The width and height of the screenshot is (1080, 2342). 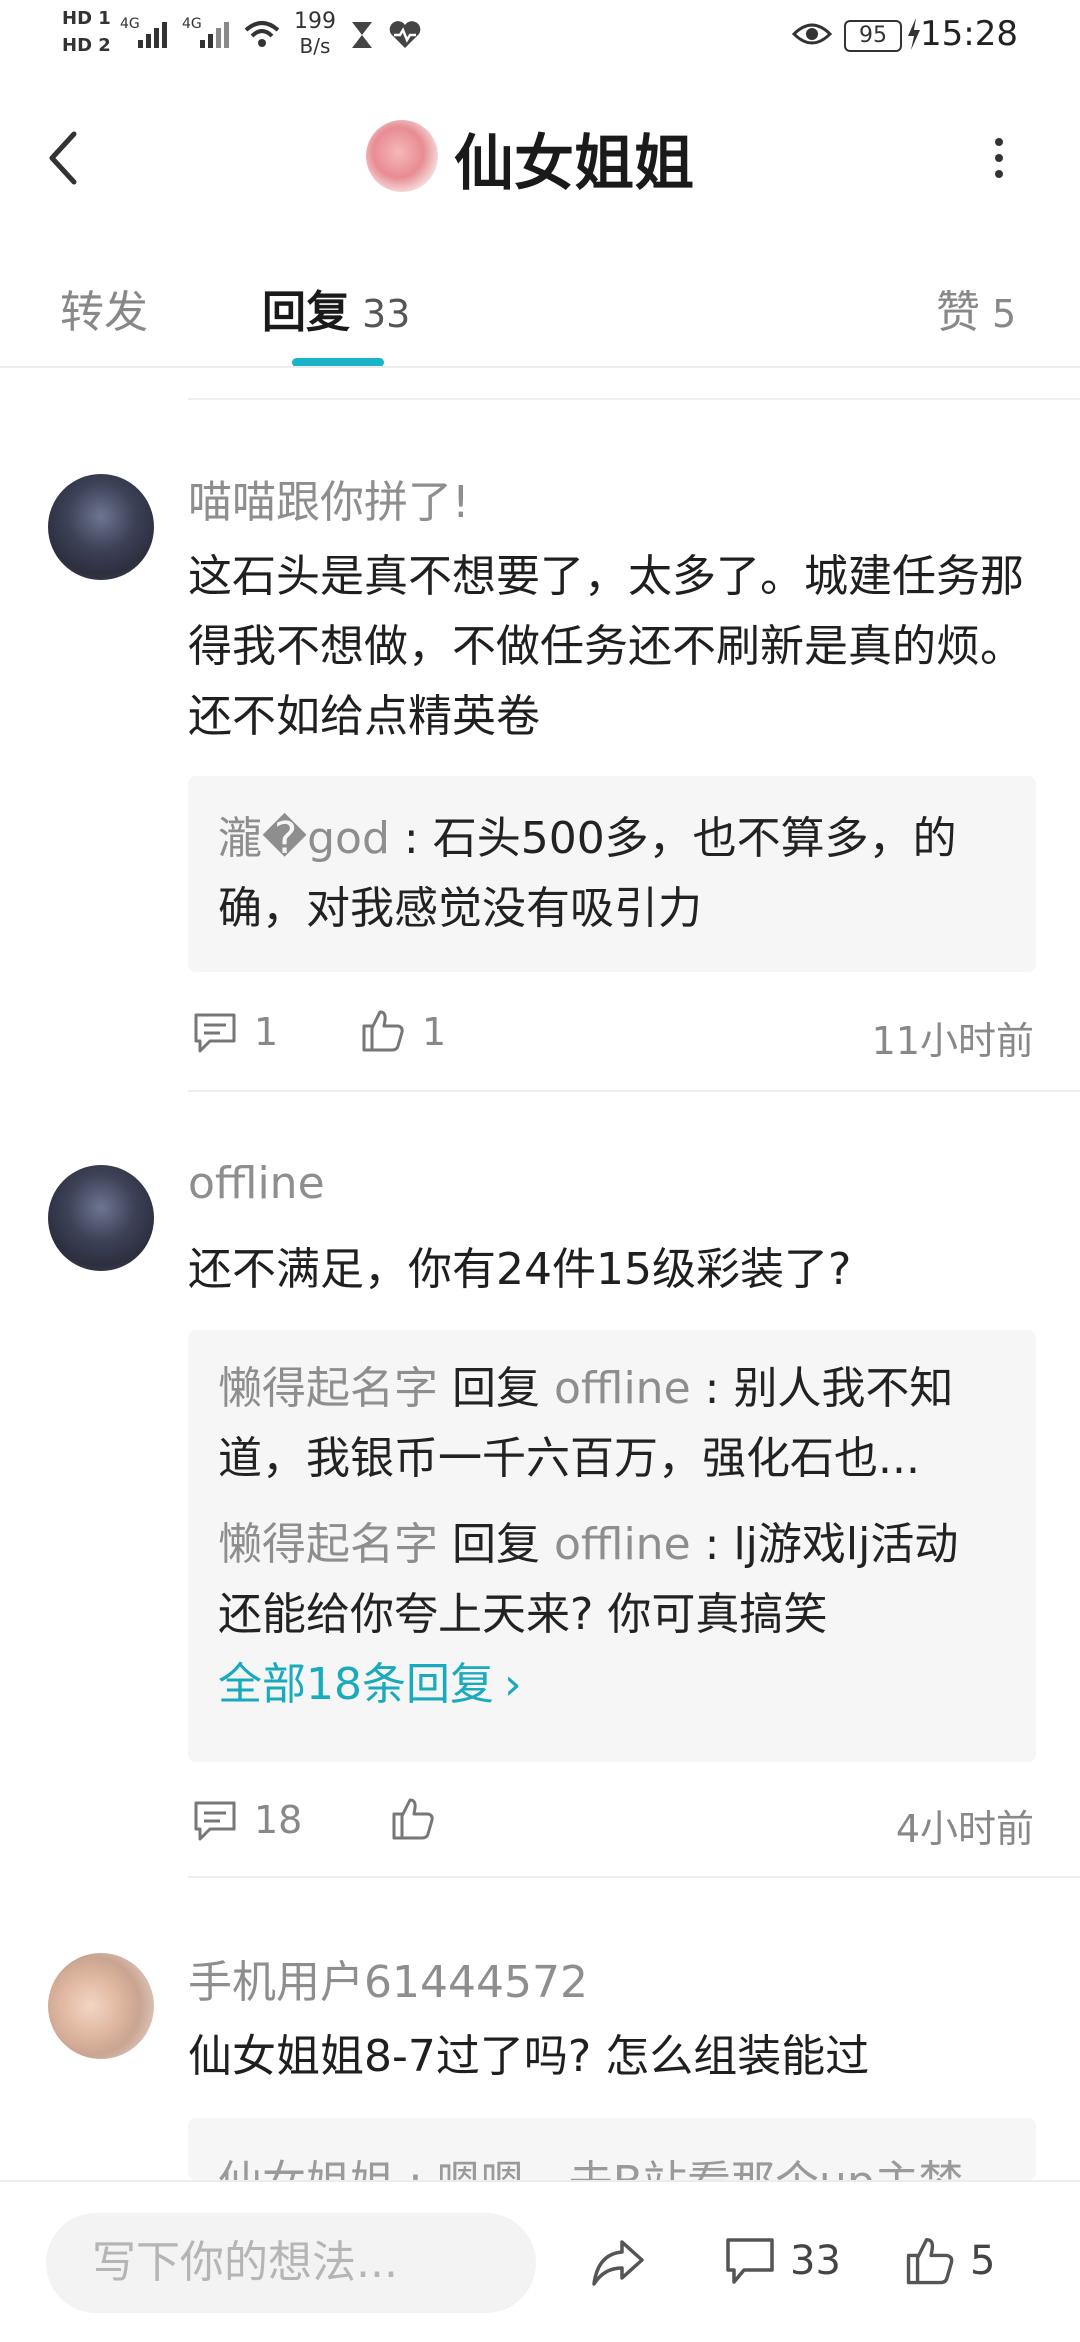 I want to click on reply-username: 瀧�god, so click(x=304, y=838).